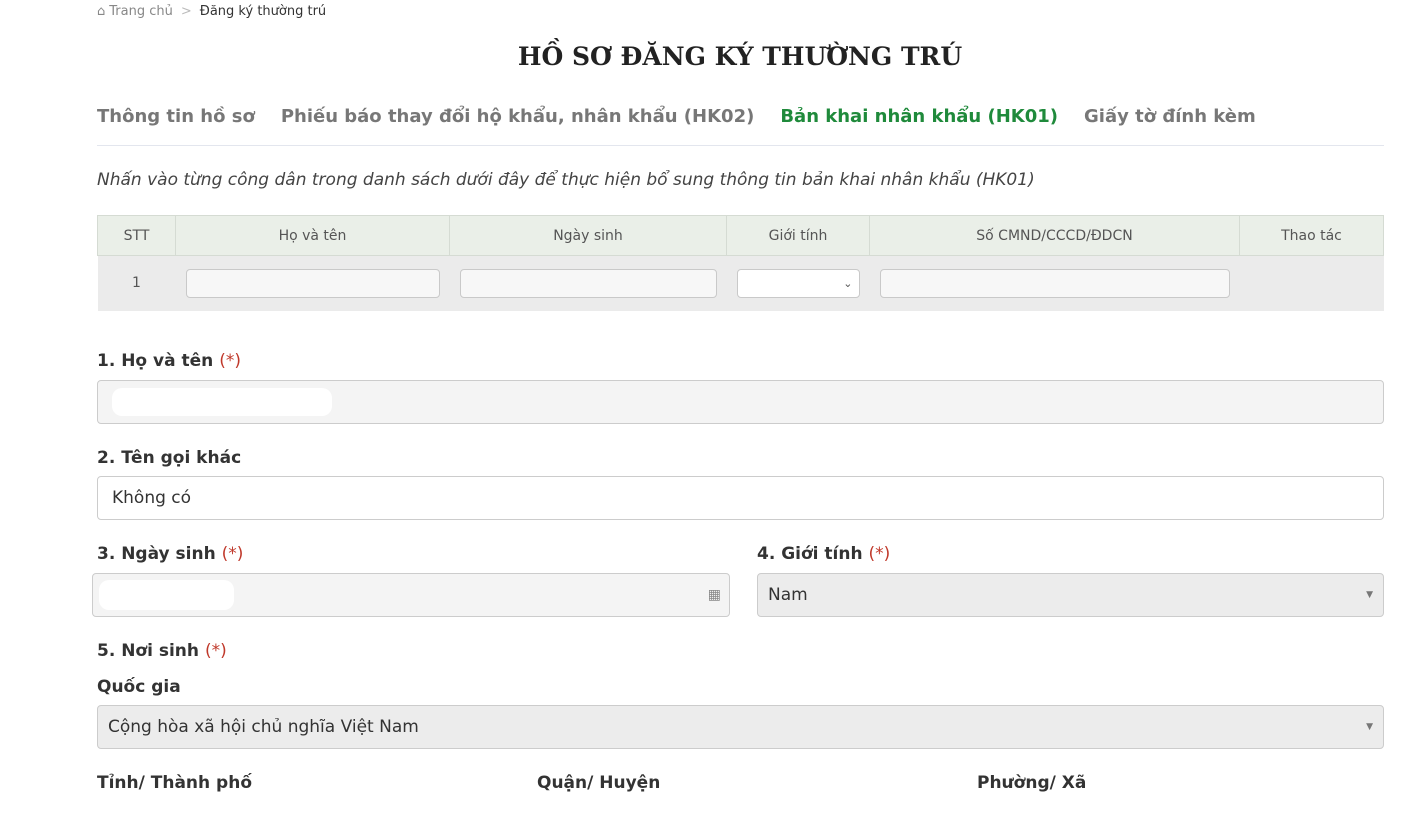 The image size is (1413, 836). What do you see at coordinates (136, 283) in the screenshot?
I see `row-stt: 1` at bounding box center [136, 283].